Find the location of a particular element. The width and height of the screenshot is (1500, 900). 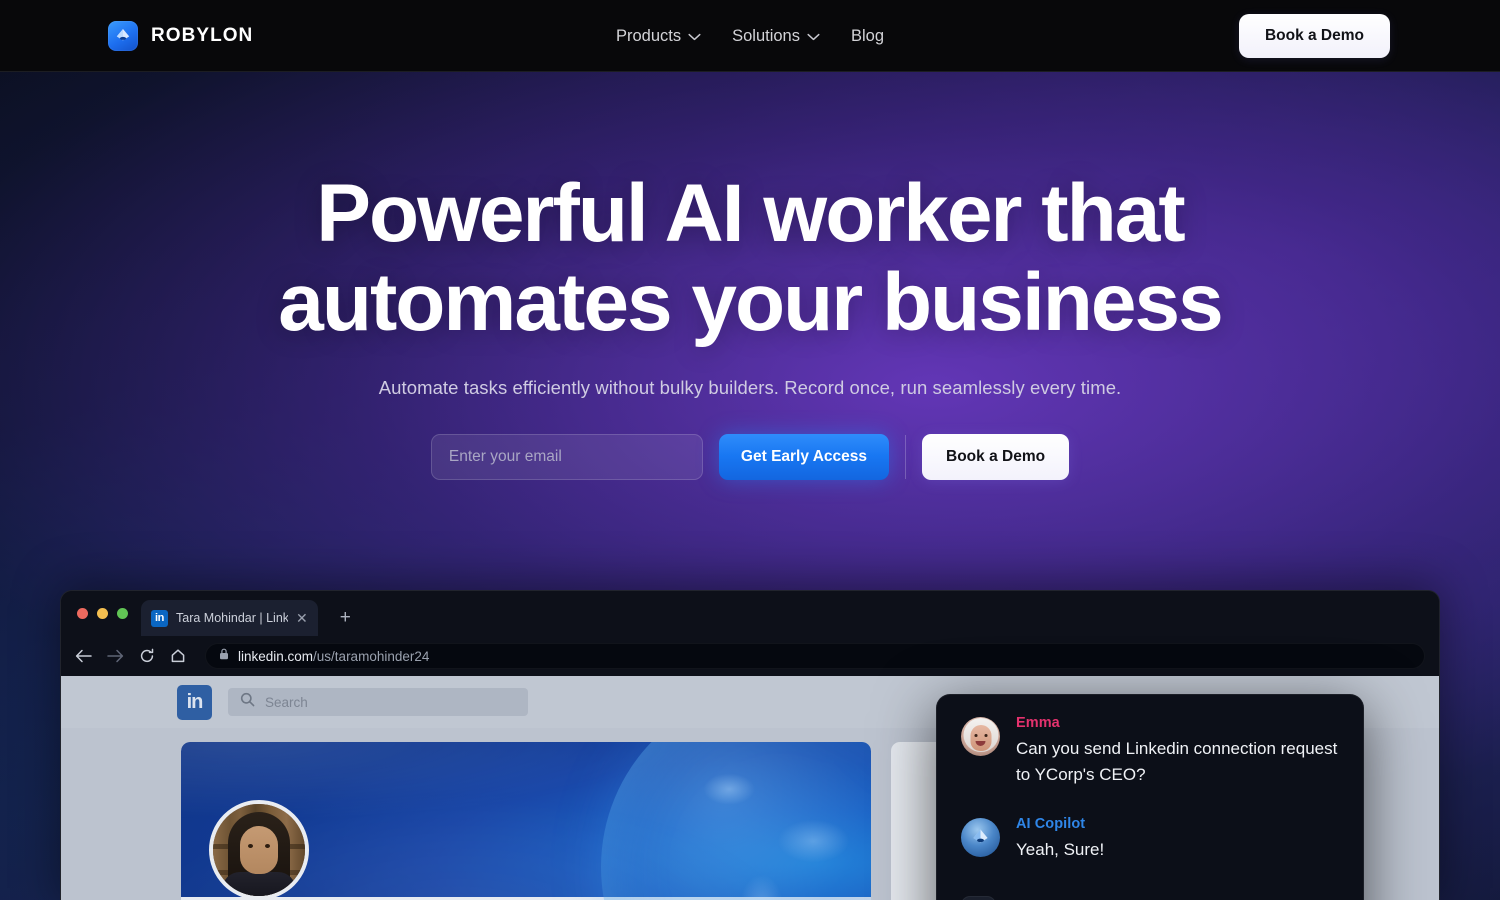

plus-icon: + is located at coordinates (345, 617).